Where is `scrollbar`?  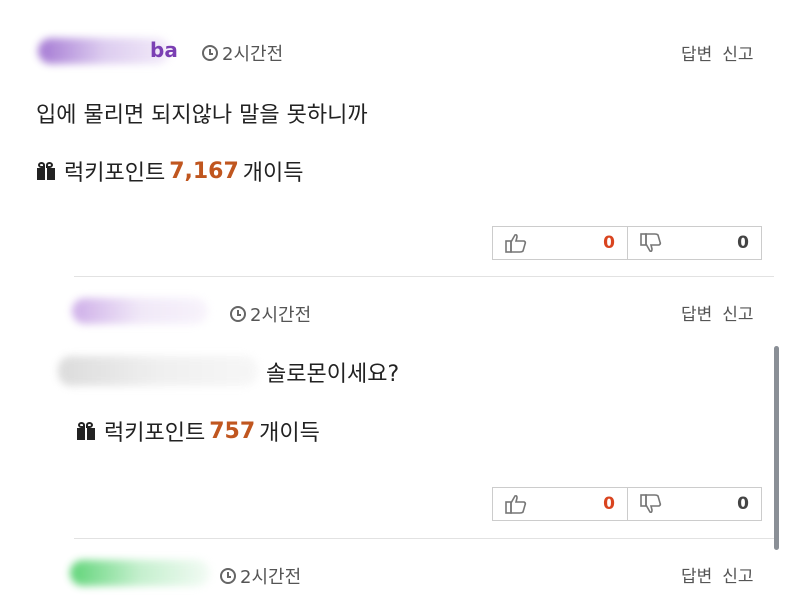 scrollbar is located at coordinates (776, 448).